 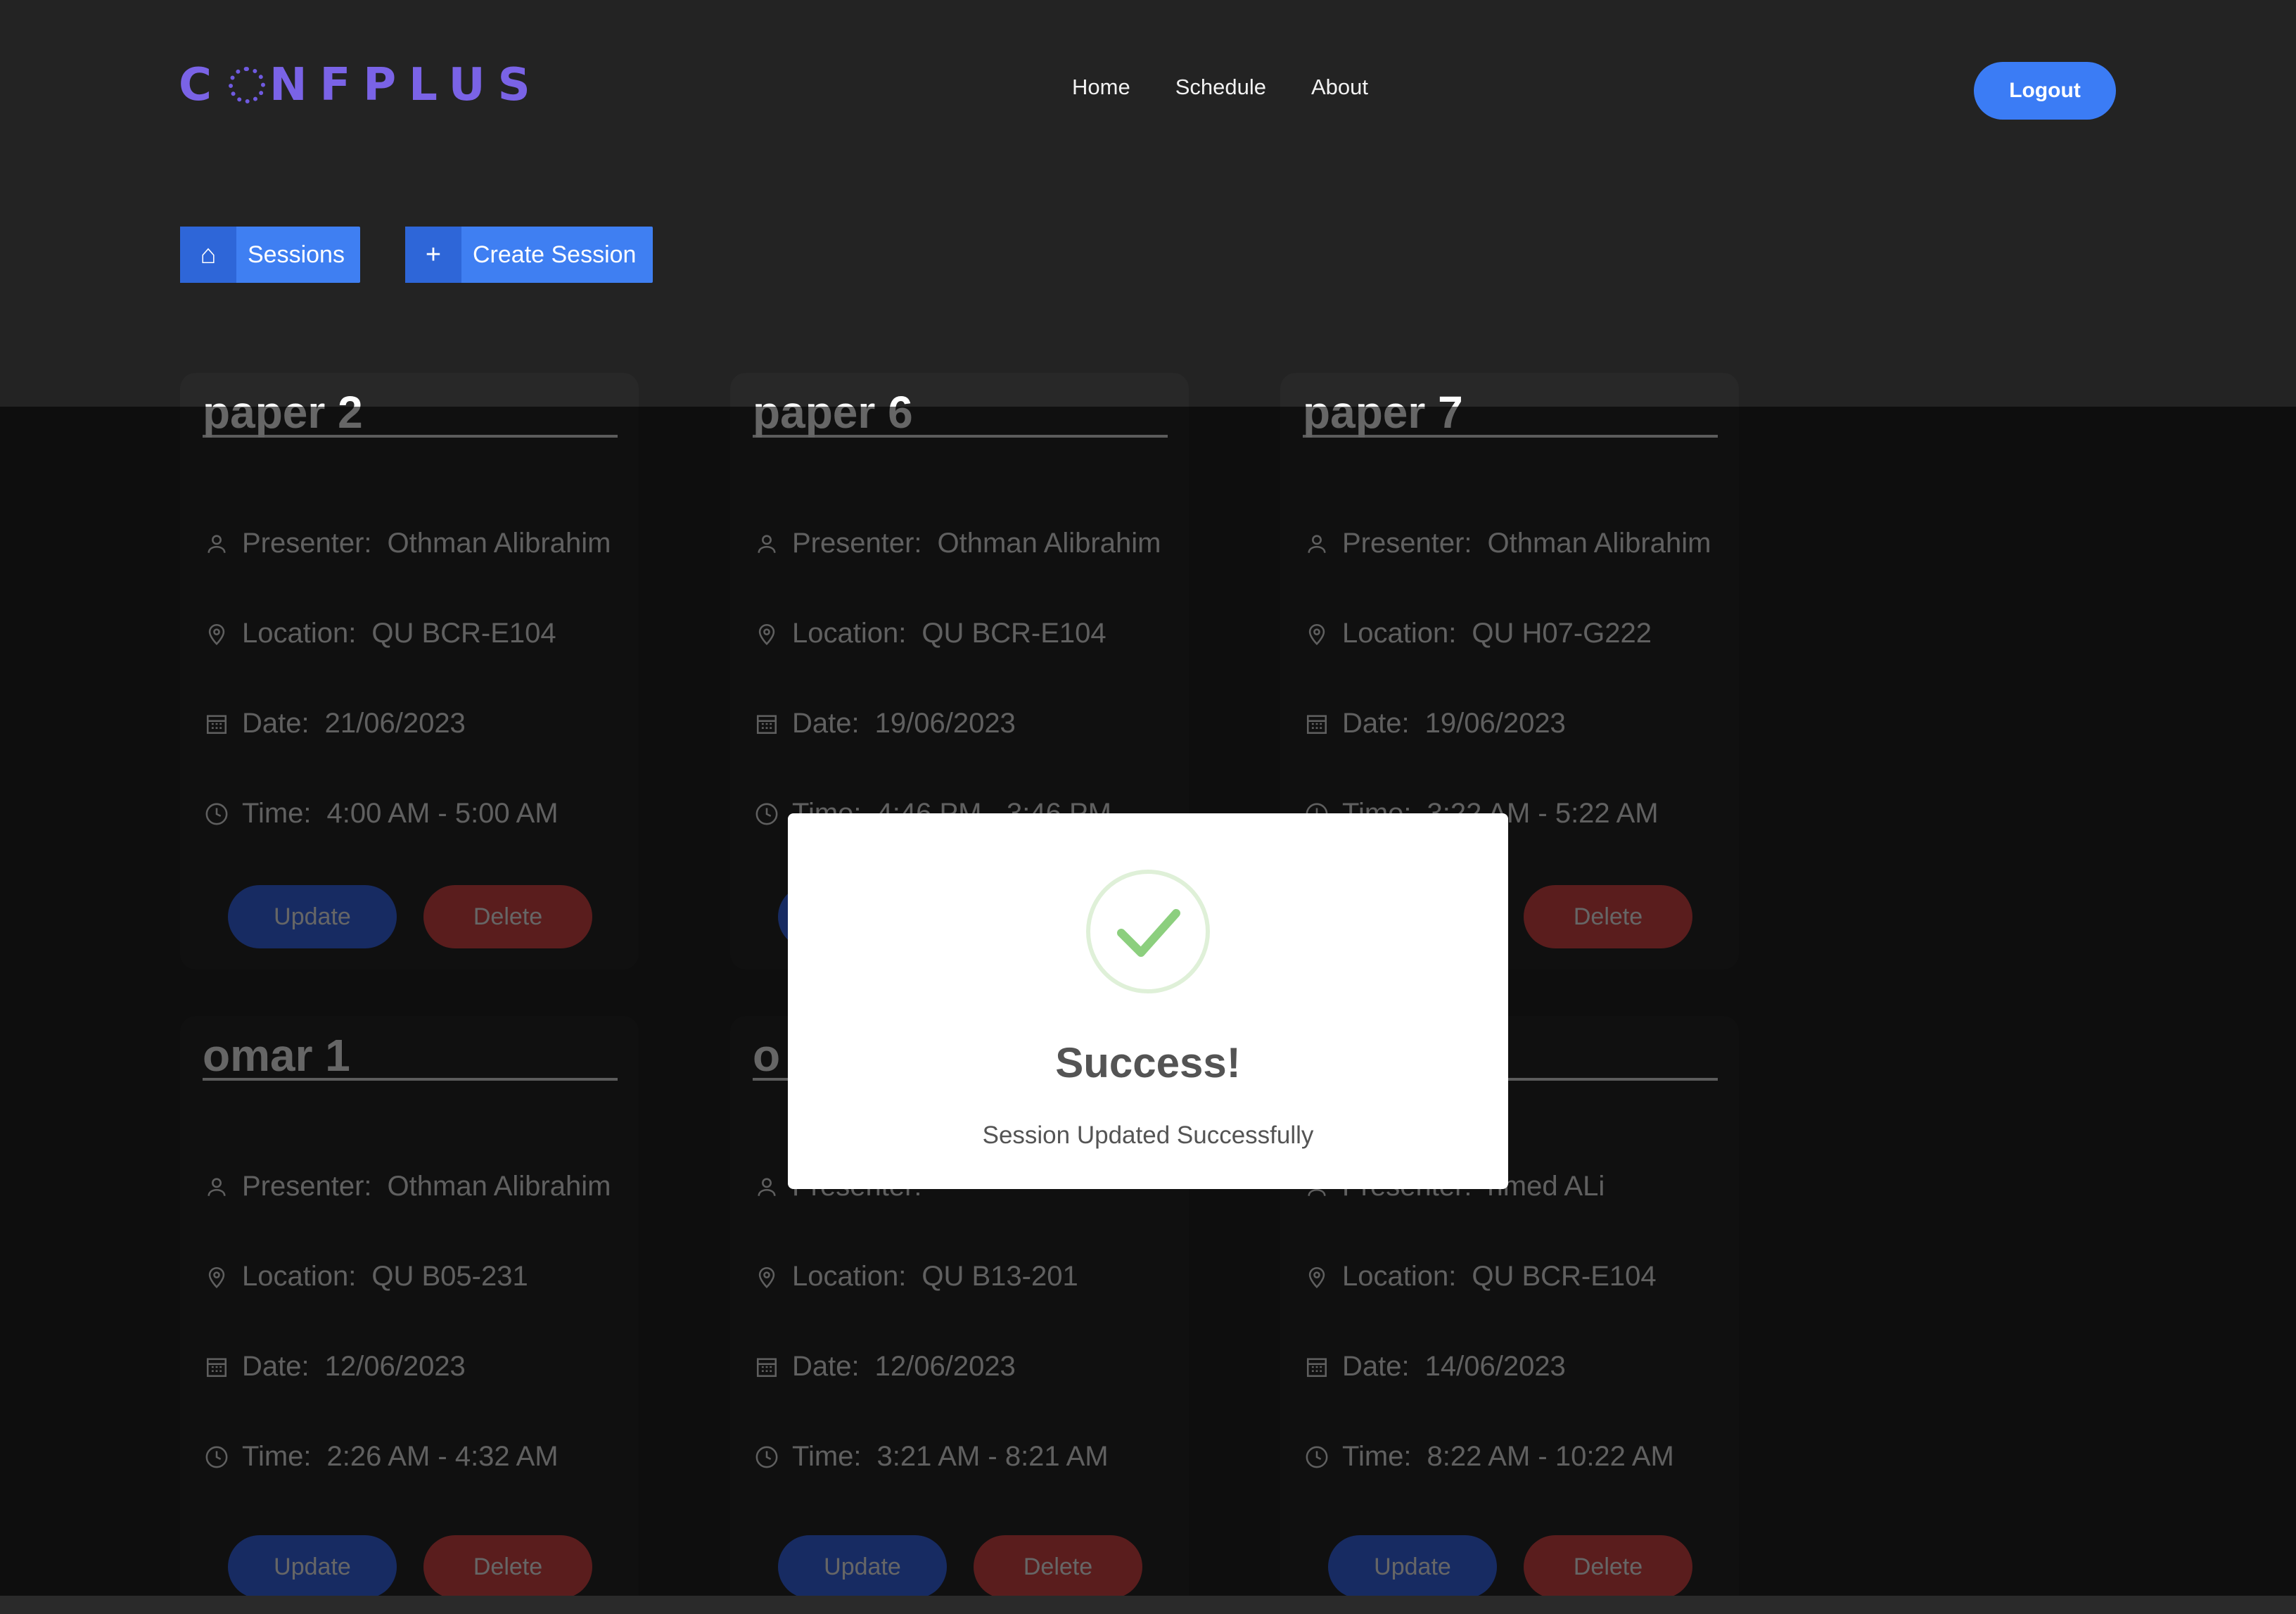 What do you see at coordinates (2045, 91) in the screenshot?
I see `logout-button: Logout` at bounding box center [2045, 91].